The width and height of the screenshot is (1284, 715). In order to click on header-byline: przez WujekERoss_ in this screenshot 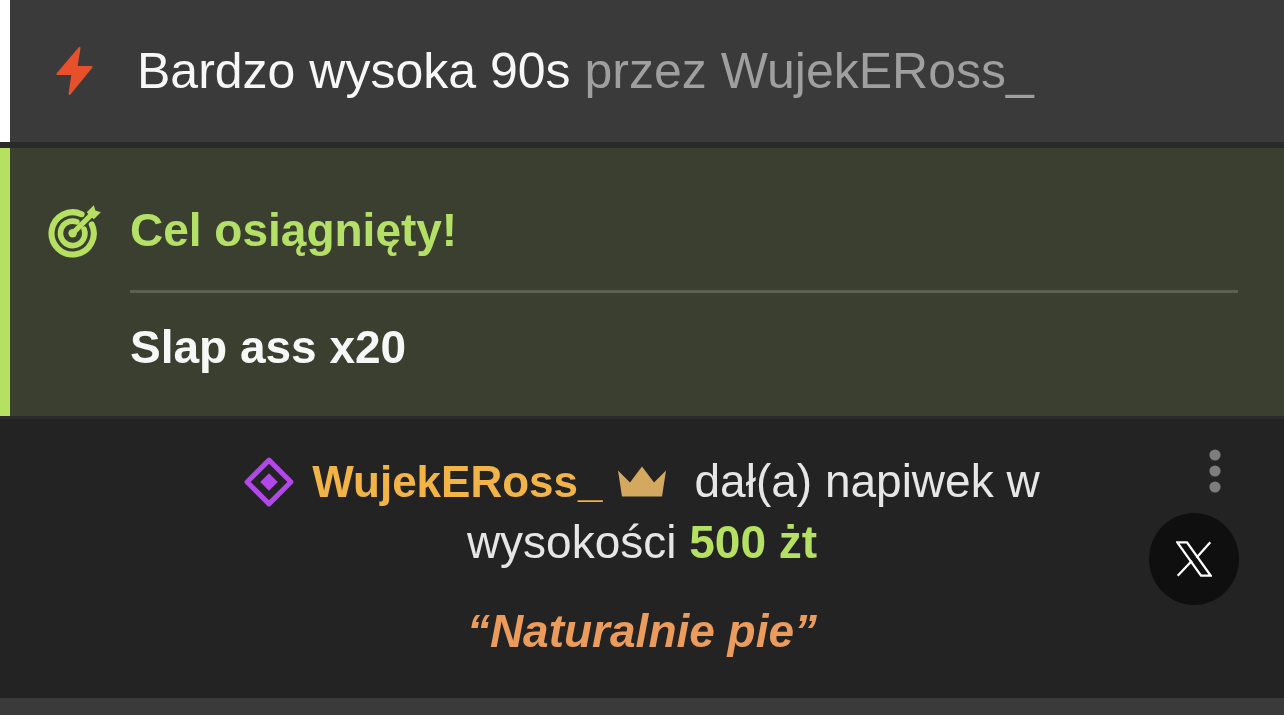, I will do `click(809, 71)`.